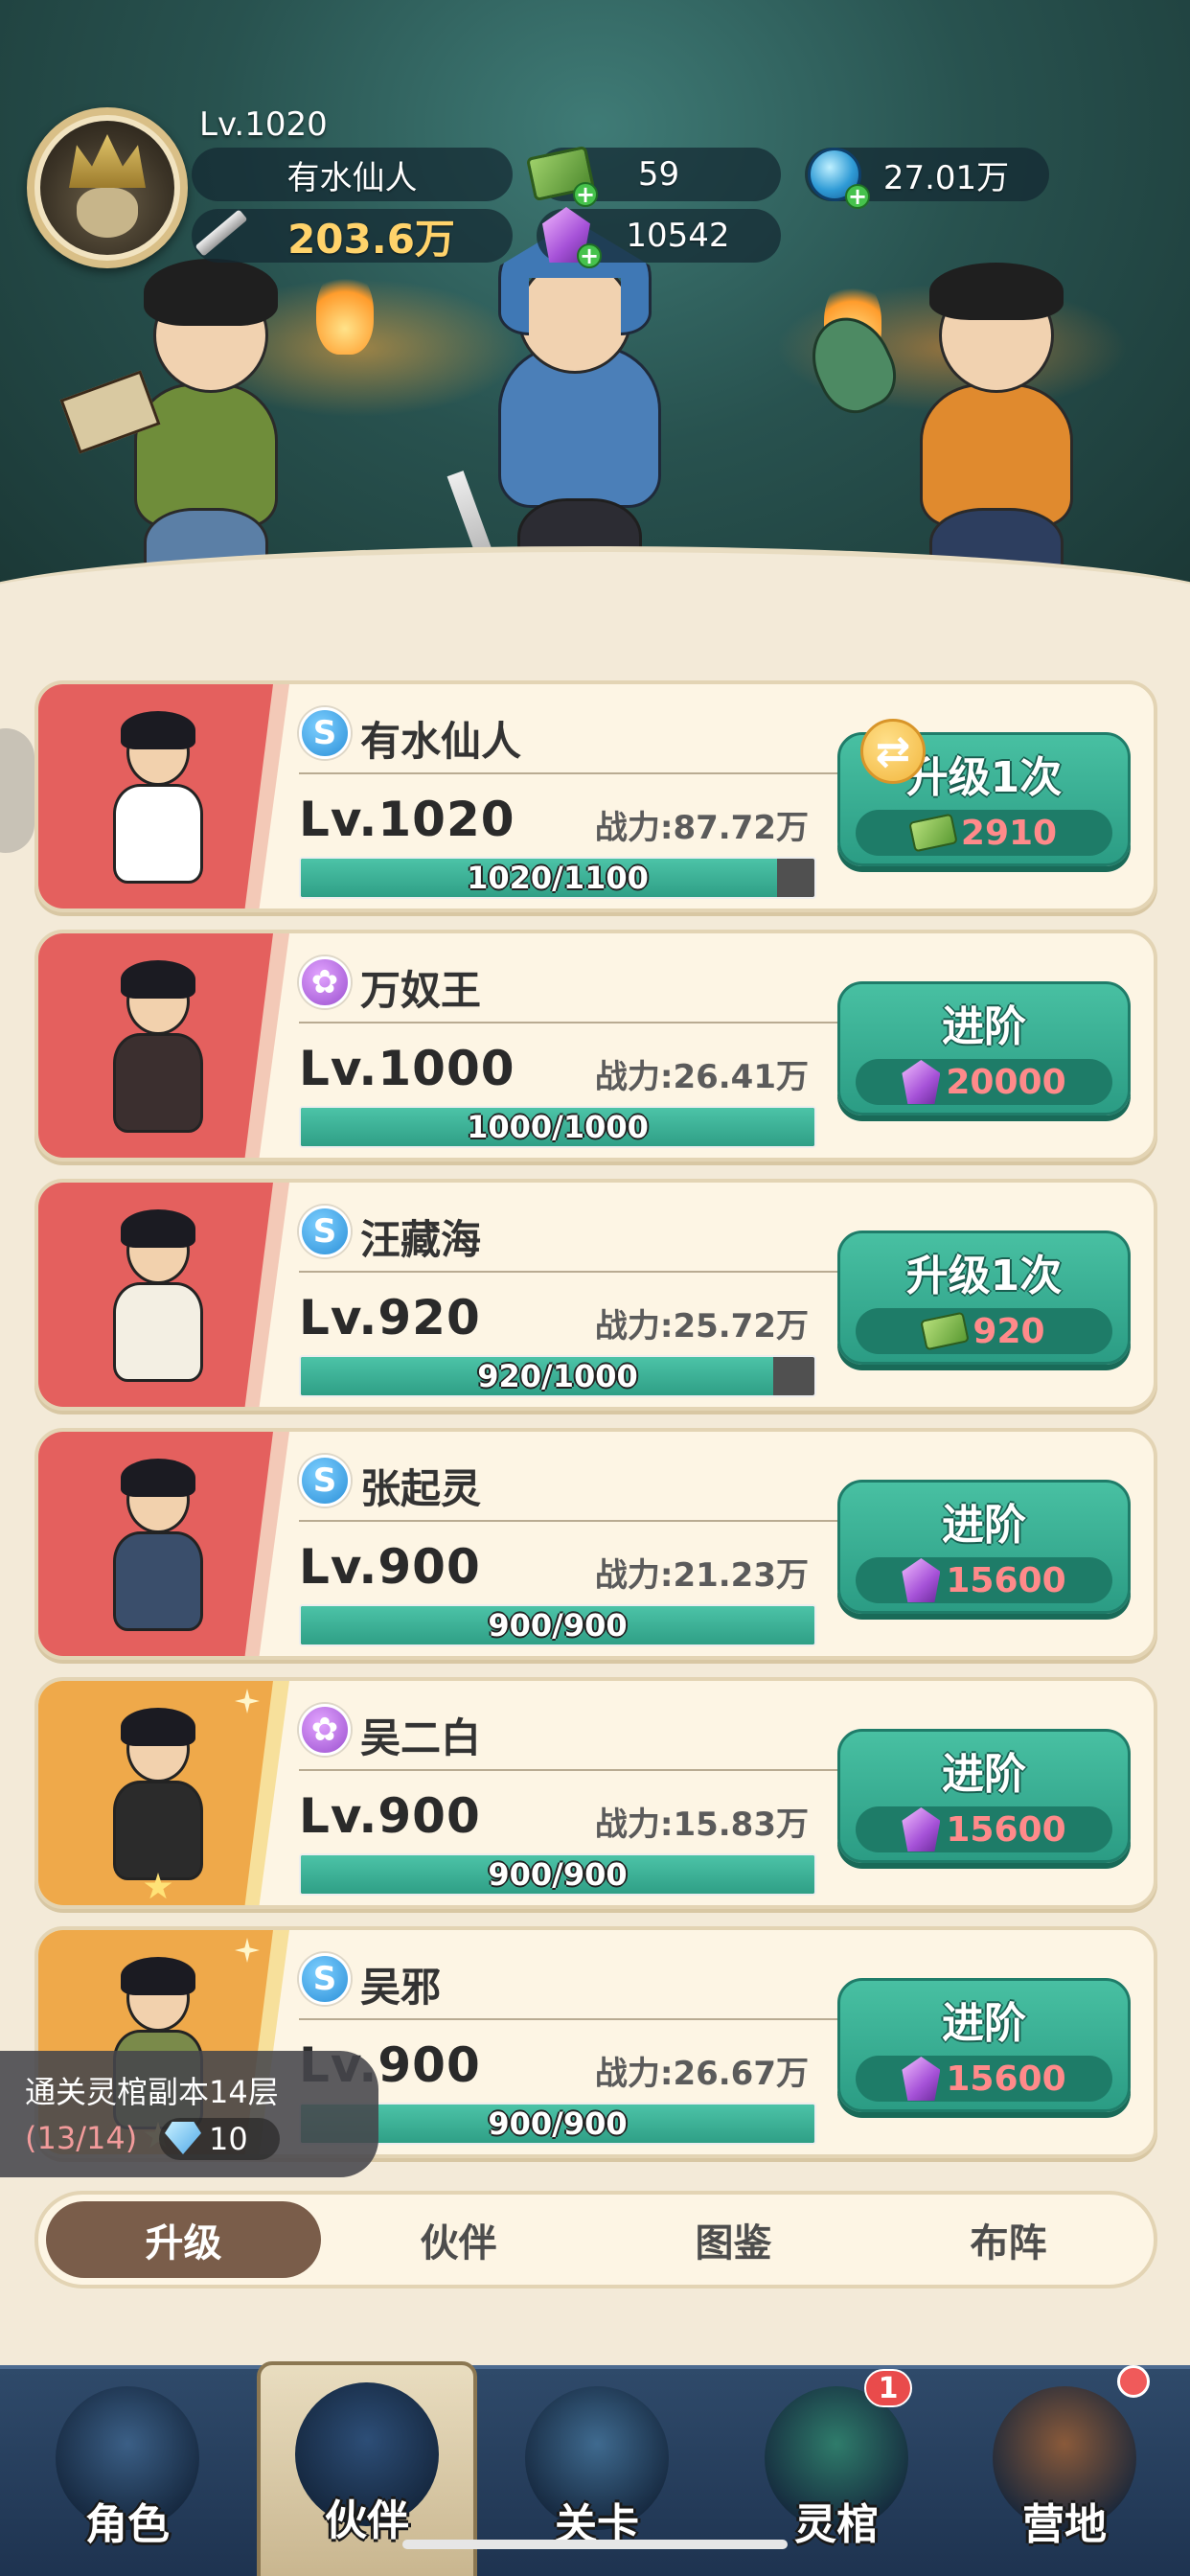  Describe the element at coordinates (595, 1544) in the screenshot. I see `hero-card: S 张起灵 Lv.900 战力:21.23万 900/900 进阶 15600` at that location.